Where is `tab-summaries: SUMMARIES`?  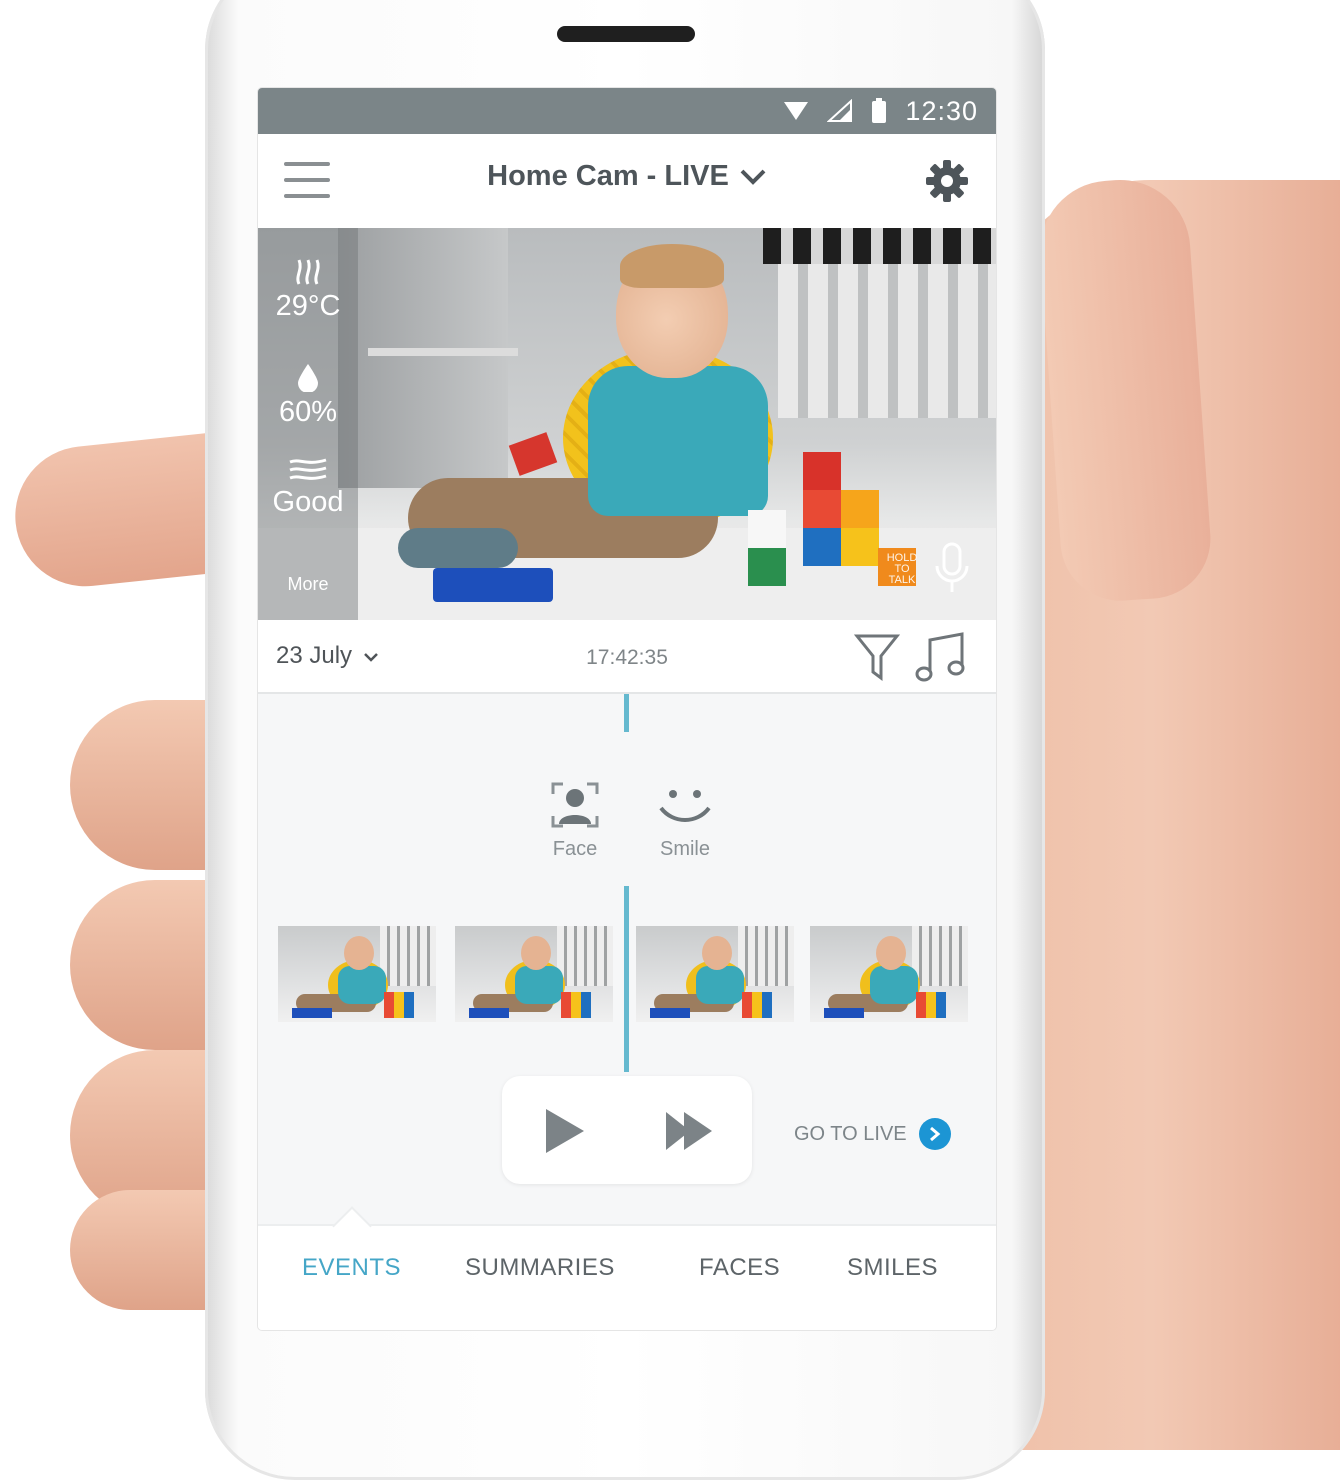
tab-summaries: SUMMARIES is located at coordinates (540, 1268).